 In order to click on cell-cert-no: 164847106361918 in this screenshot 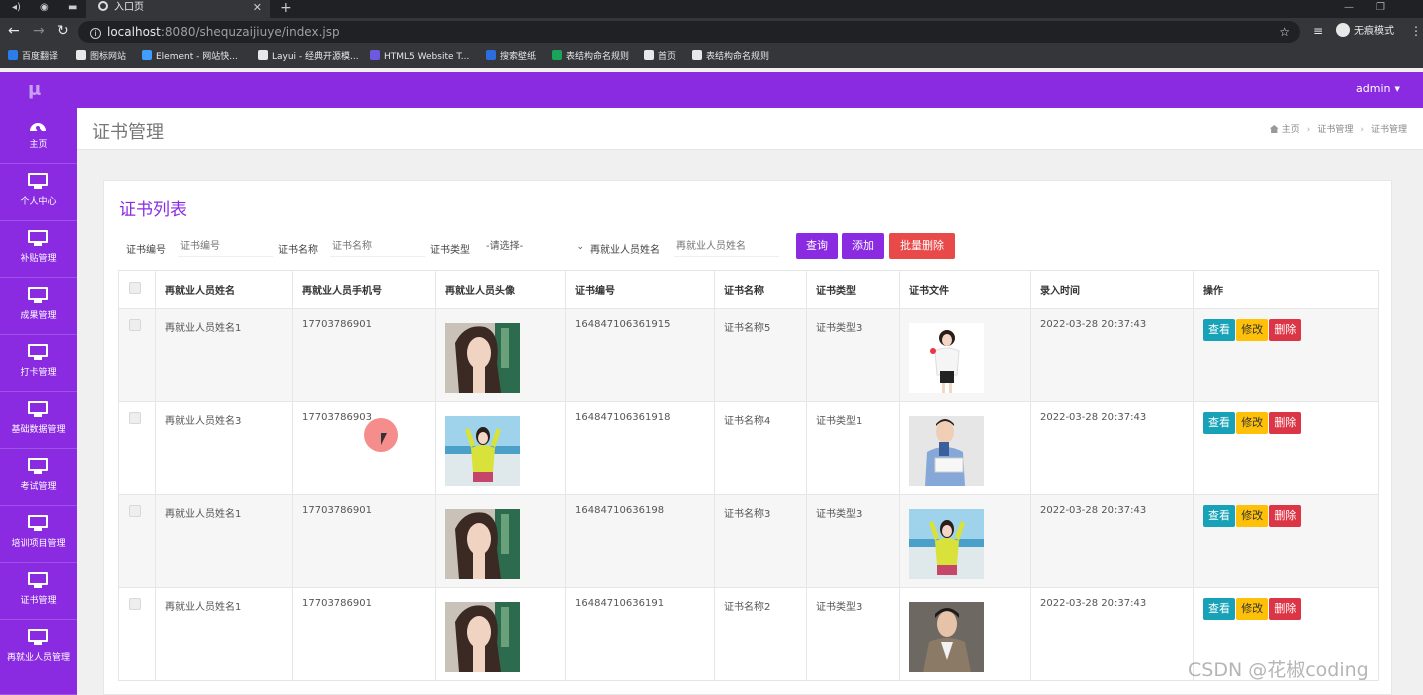, I will do `click(640, 448)`.